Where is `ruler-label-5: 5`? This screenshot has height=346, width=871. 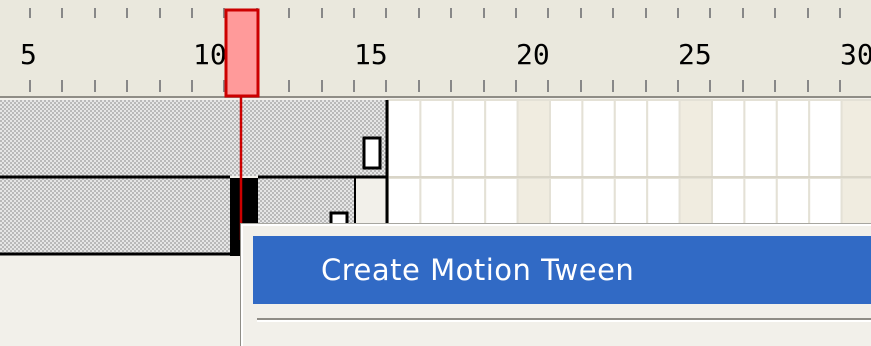
ruler-label-5: 5 is located at coordinates (28, 54).